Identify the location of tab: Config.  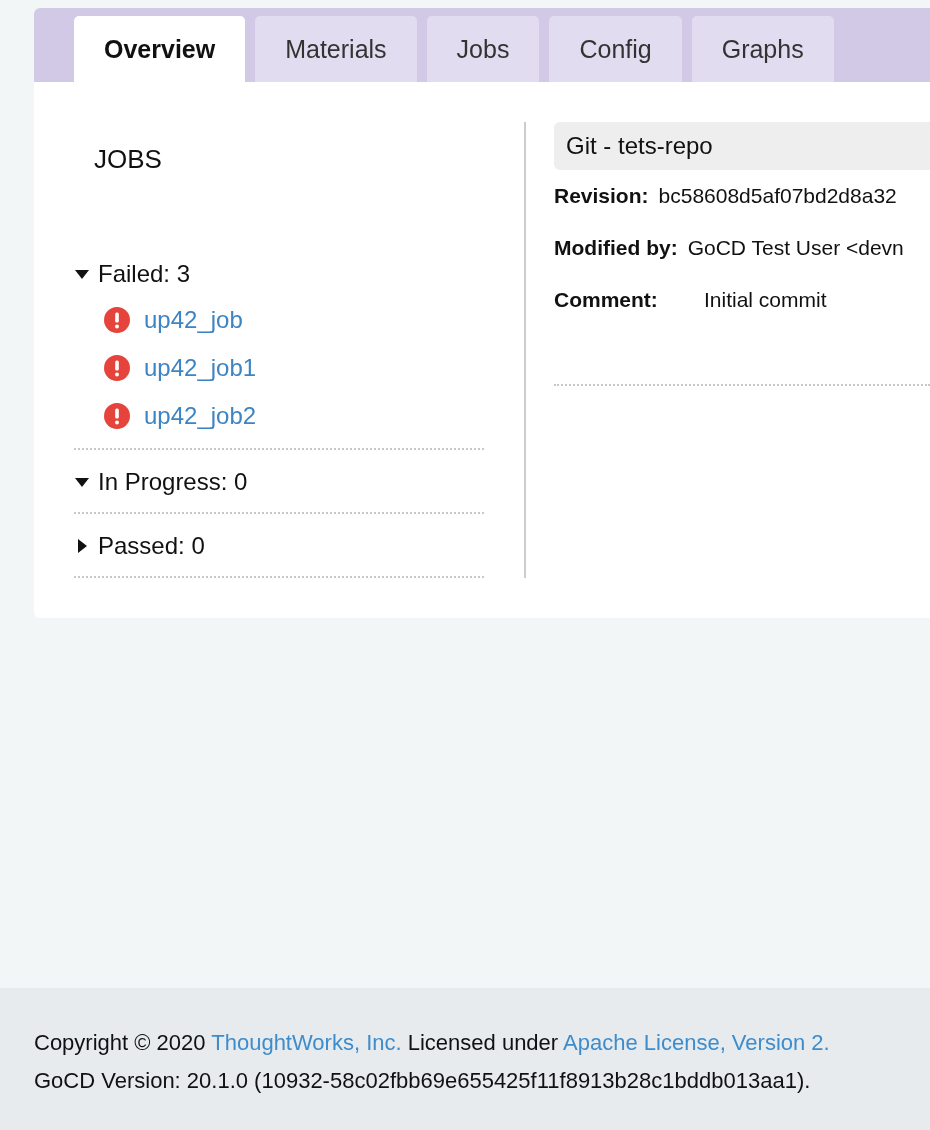
(615, 49).